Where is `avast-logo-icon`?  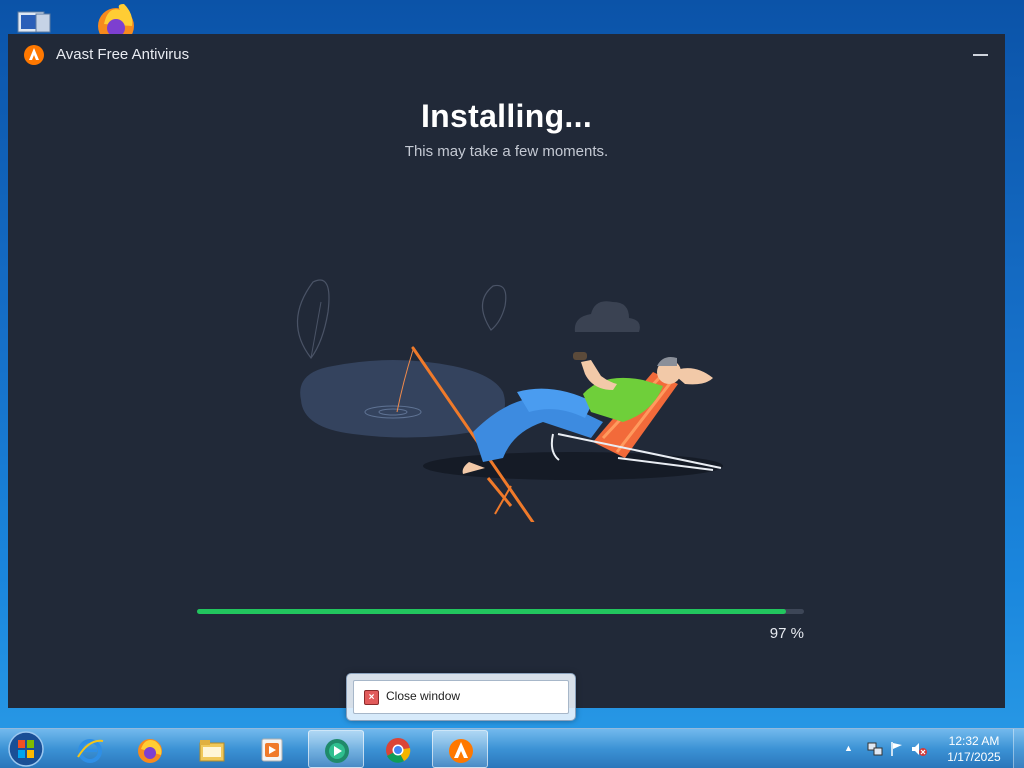 avast-logo-icon is located at coordinates (34, 55).